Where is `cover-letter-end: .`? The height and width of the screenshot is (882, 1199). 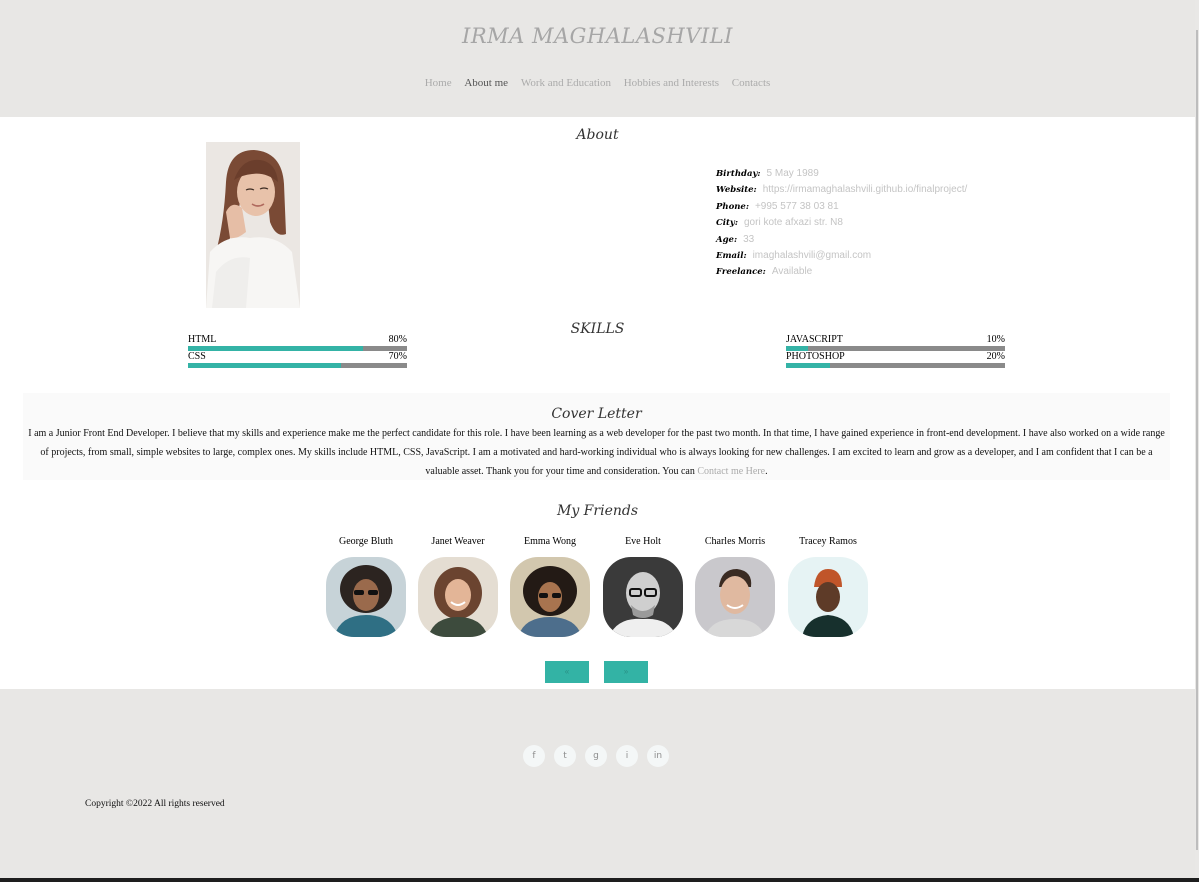 cover-letter-end: . is located at coordinates (766, 471).